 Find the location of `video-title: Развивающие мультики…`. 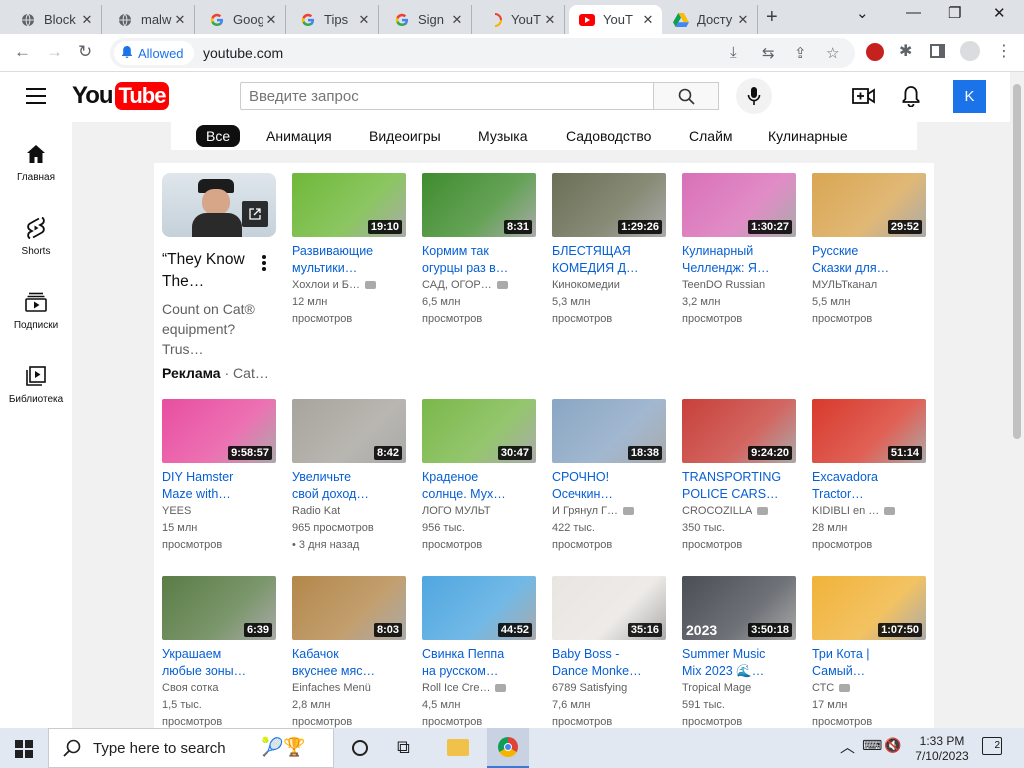

video-title: Развивающие мультики… is located at coordinates (349, 260).